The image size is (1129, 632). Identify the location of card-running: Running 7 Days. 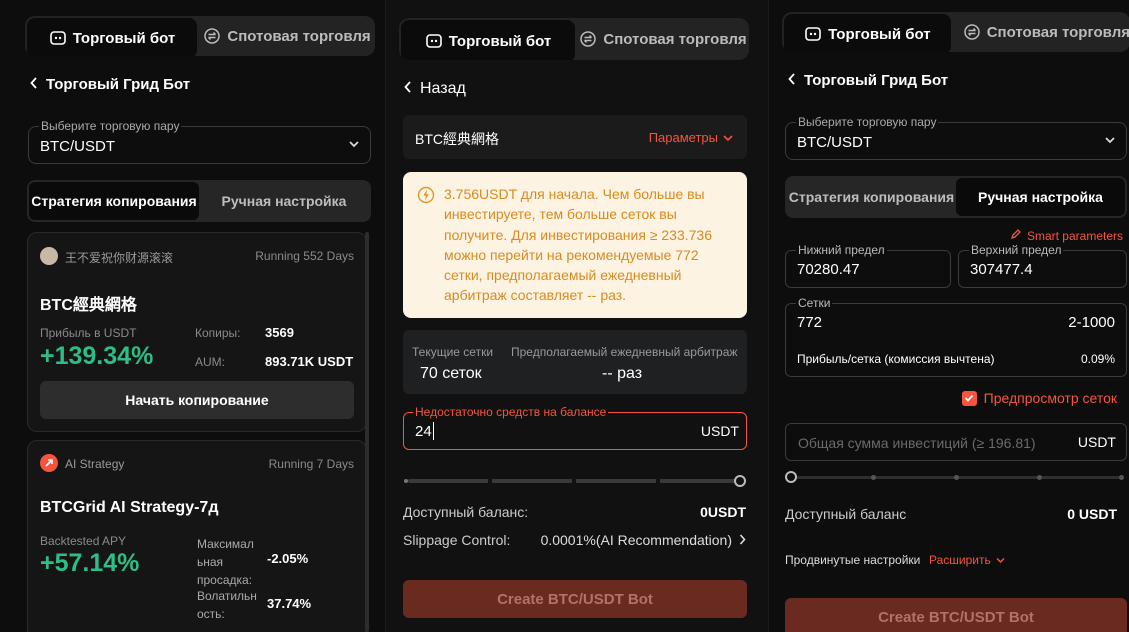
(311, 464).